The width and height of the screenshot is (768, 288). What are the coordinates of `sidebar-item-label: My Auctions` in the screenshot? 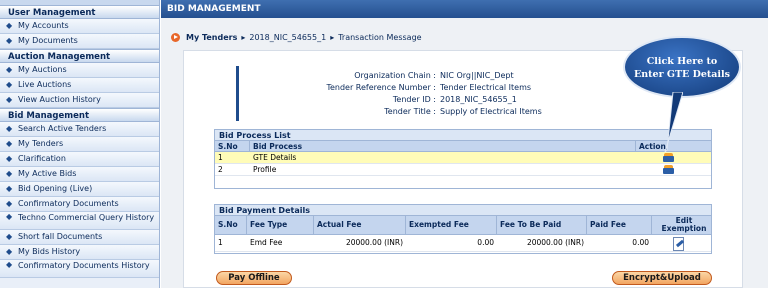 It's located at (42, 69).